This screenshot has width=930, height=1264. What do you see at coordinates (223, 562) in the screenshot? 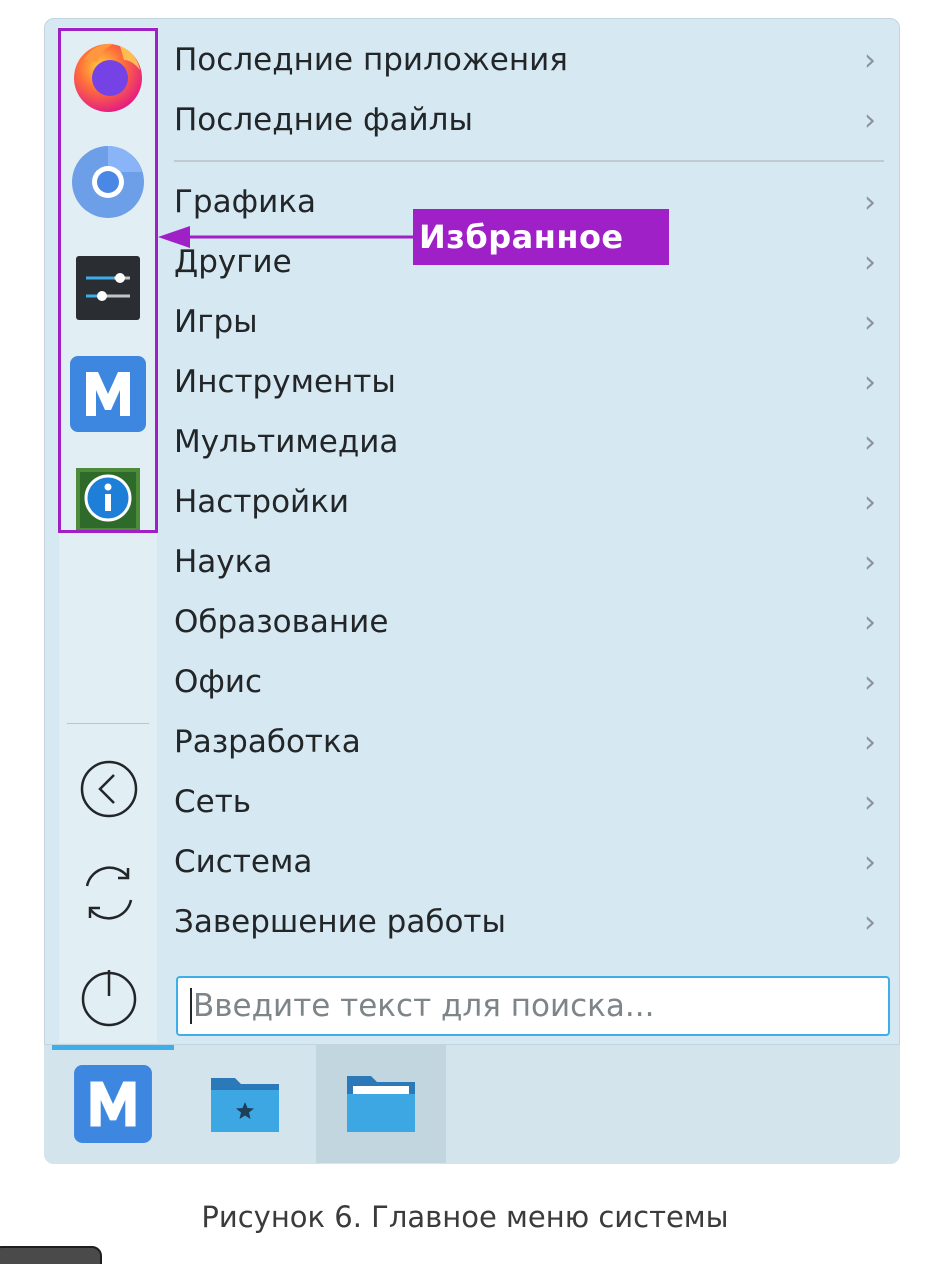
I see `category-label: Наука` at bounding box center [223, 562].